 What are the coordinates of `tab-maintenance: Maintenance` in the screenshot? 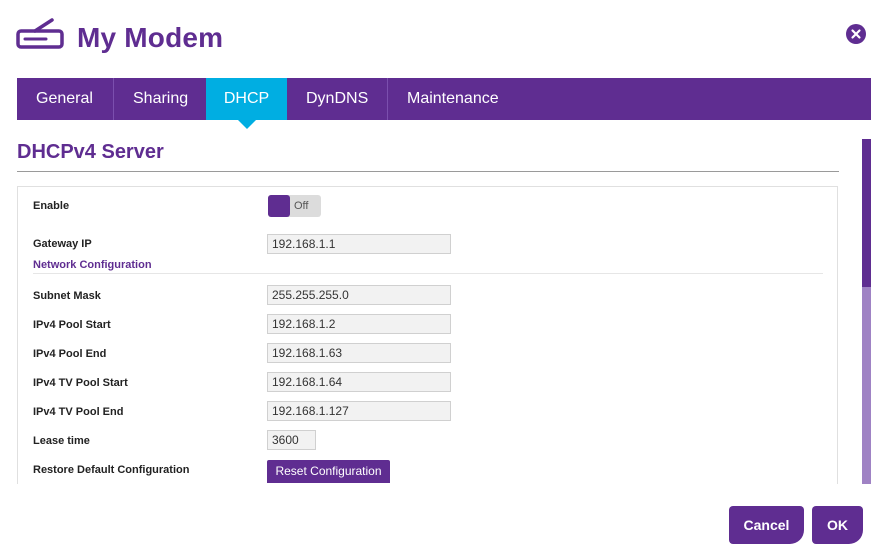 It's located at (450, 99).